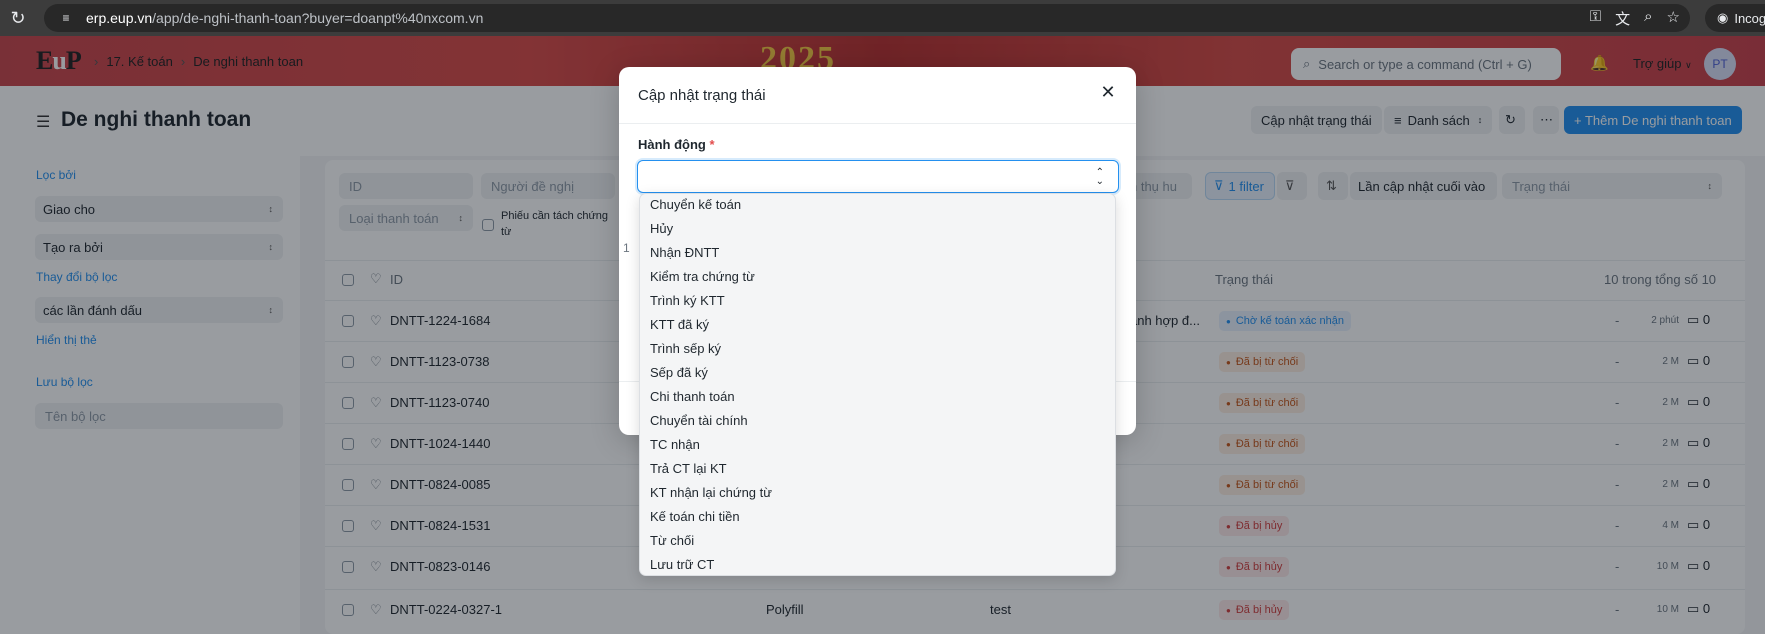 The width and height of the screenshot is (1765, 634). What do you see at coordinates (679, 373) in the screenshot?
I see `option-item: Sếp đã ký` at bounding box center [679, 373].